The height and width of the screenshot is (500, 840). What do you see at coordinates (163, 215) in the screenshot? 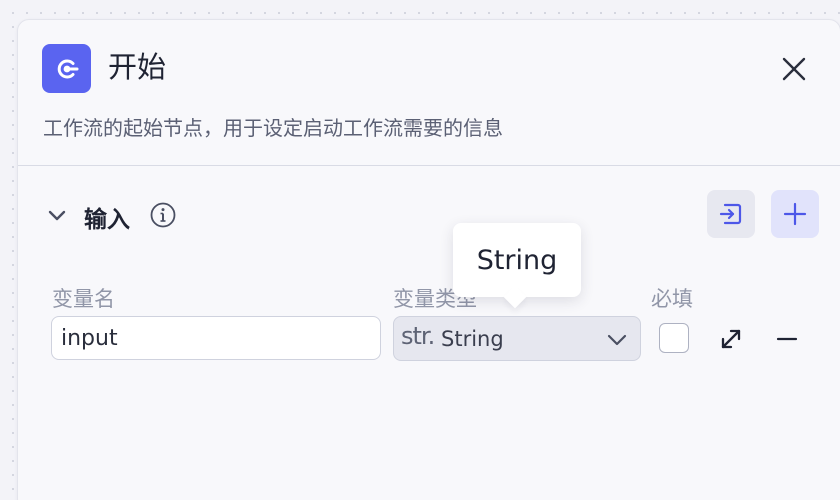
I see `info-icon` at bounding box center [163, 215].